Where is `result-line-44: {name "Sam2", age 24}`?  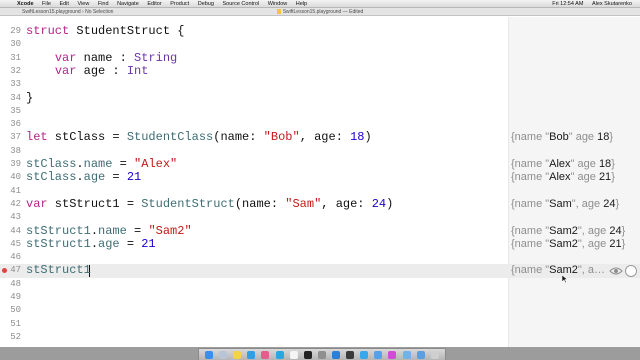
result-line-44: {name "Sam2", age 24} is located at coordinates (568, 231).